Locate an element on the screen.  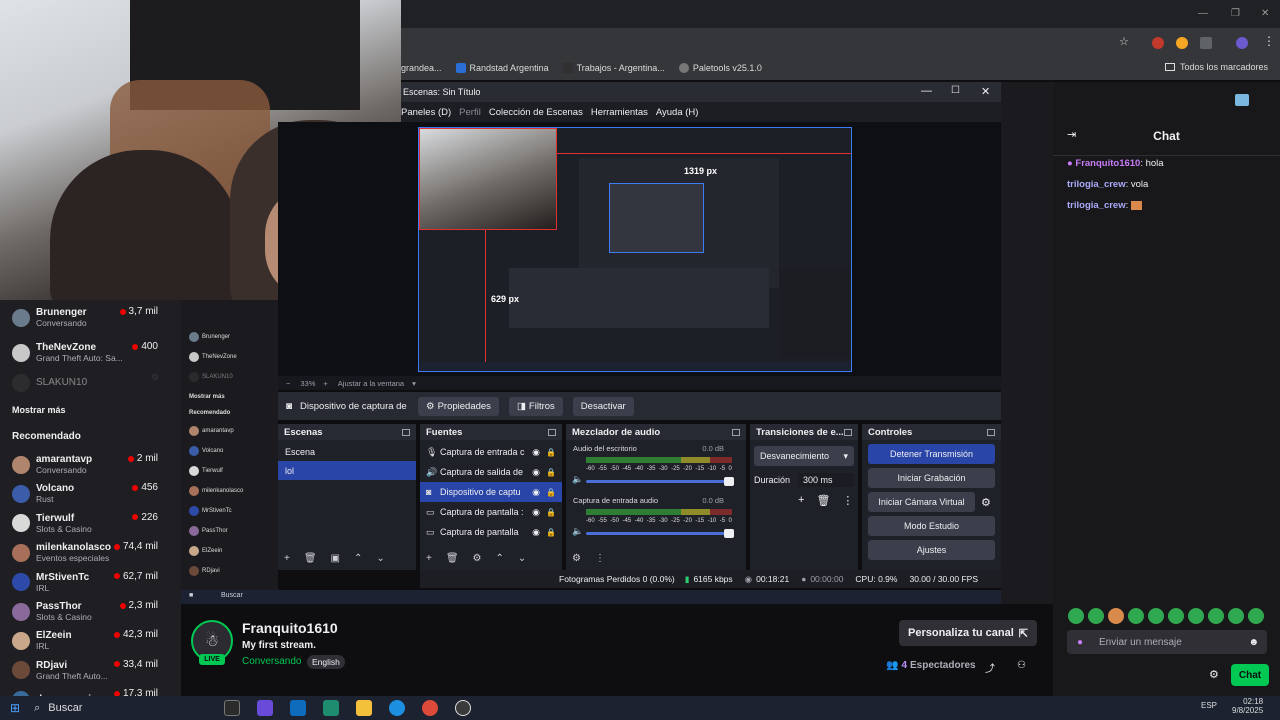
channel-name: Franquito1610 is located at coordinates (290, 628).